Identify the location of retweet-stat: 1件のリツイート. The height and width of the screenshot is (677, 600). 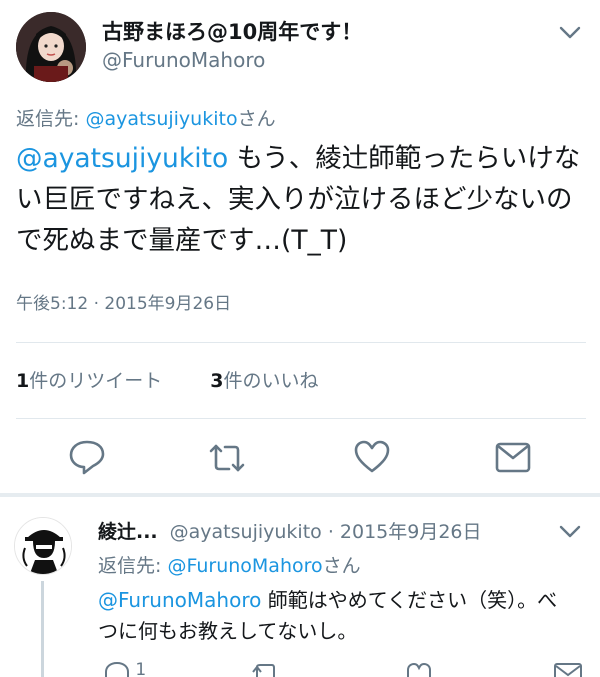
(89, 379).